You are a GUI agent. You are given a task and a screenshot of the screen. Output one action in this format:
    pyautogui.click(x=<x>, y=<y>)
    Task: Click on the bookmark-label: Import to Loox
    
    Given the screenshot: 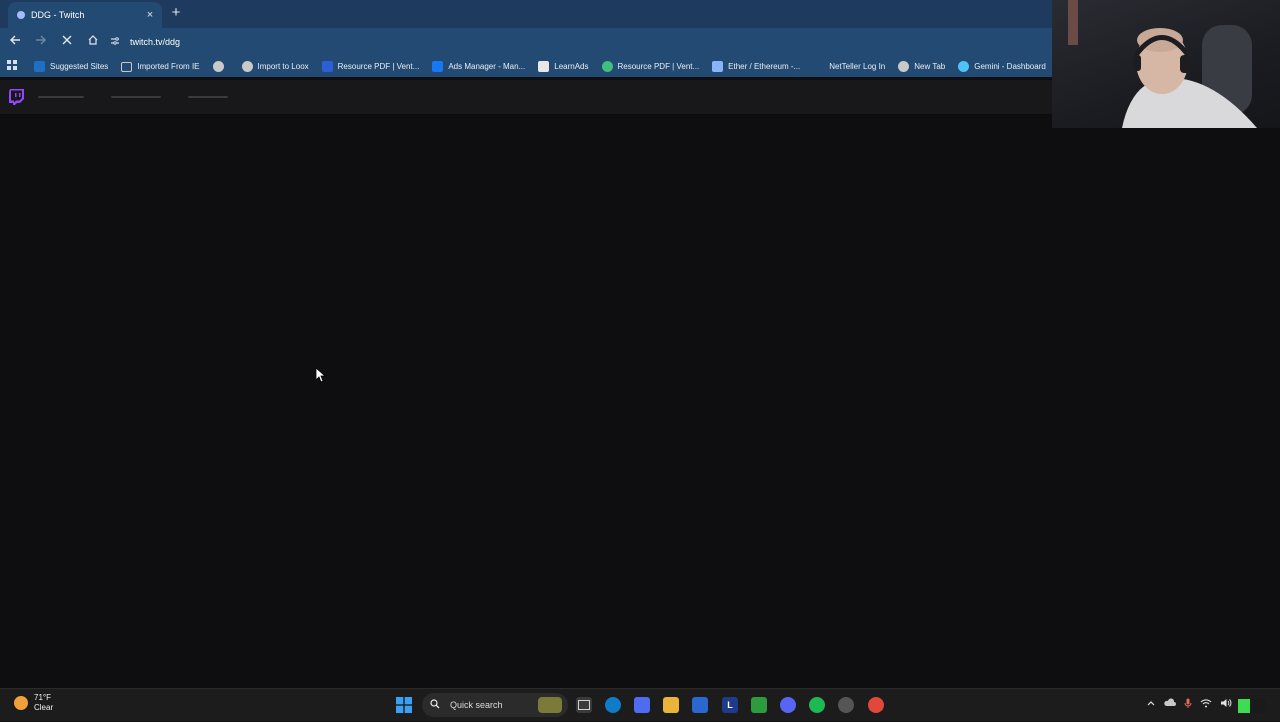 What is the action you would take?
    pyautogui.click(x=283, y=66)
    